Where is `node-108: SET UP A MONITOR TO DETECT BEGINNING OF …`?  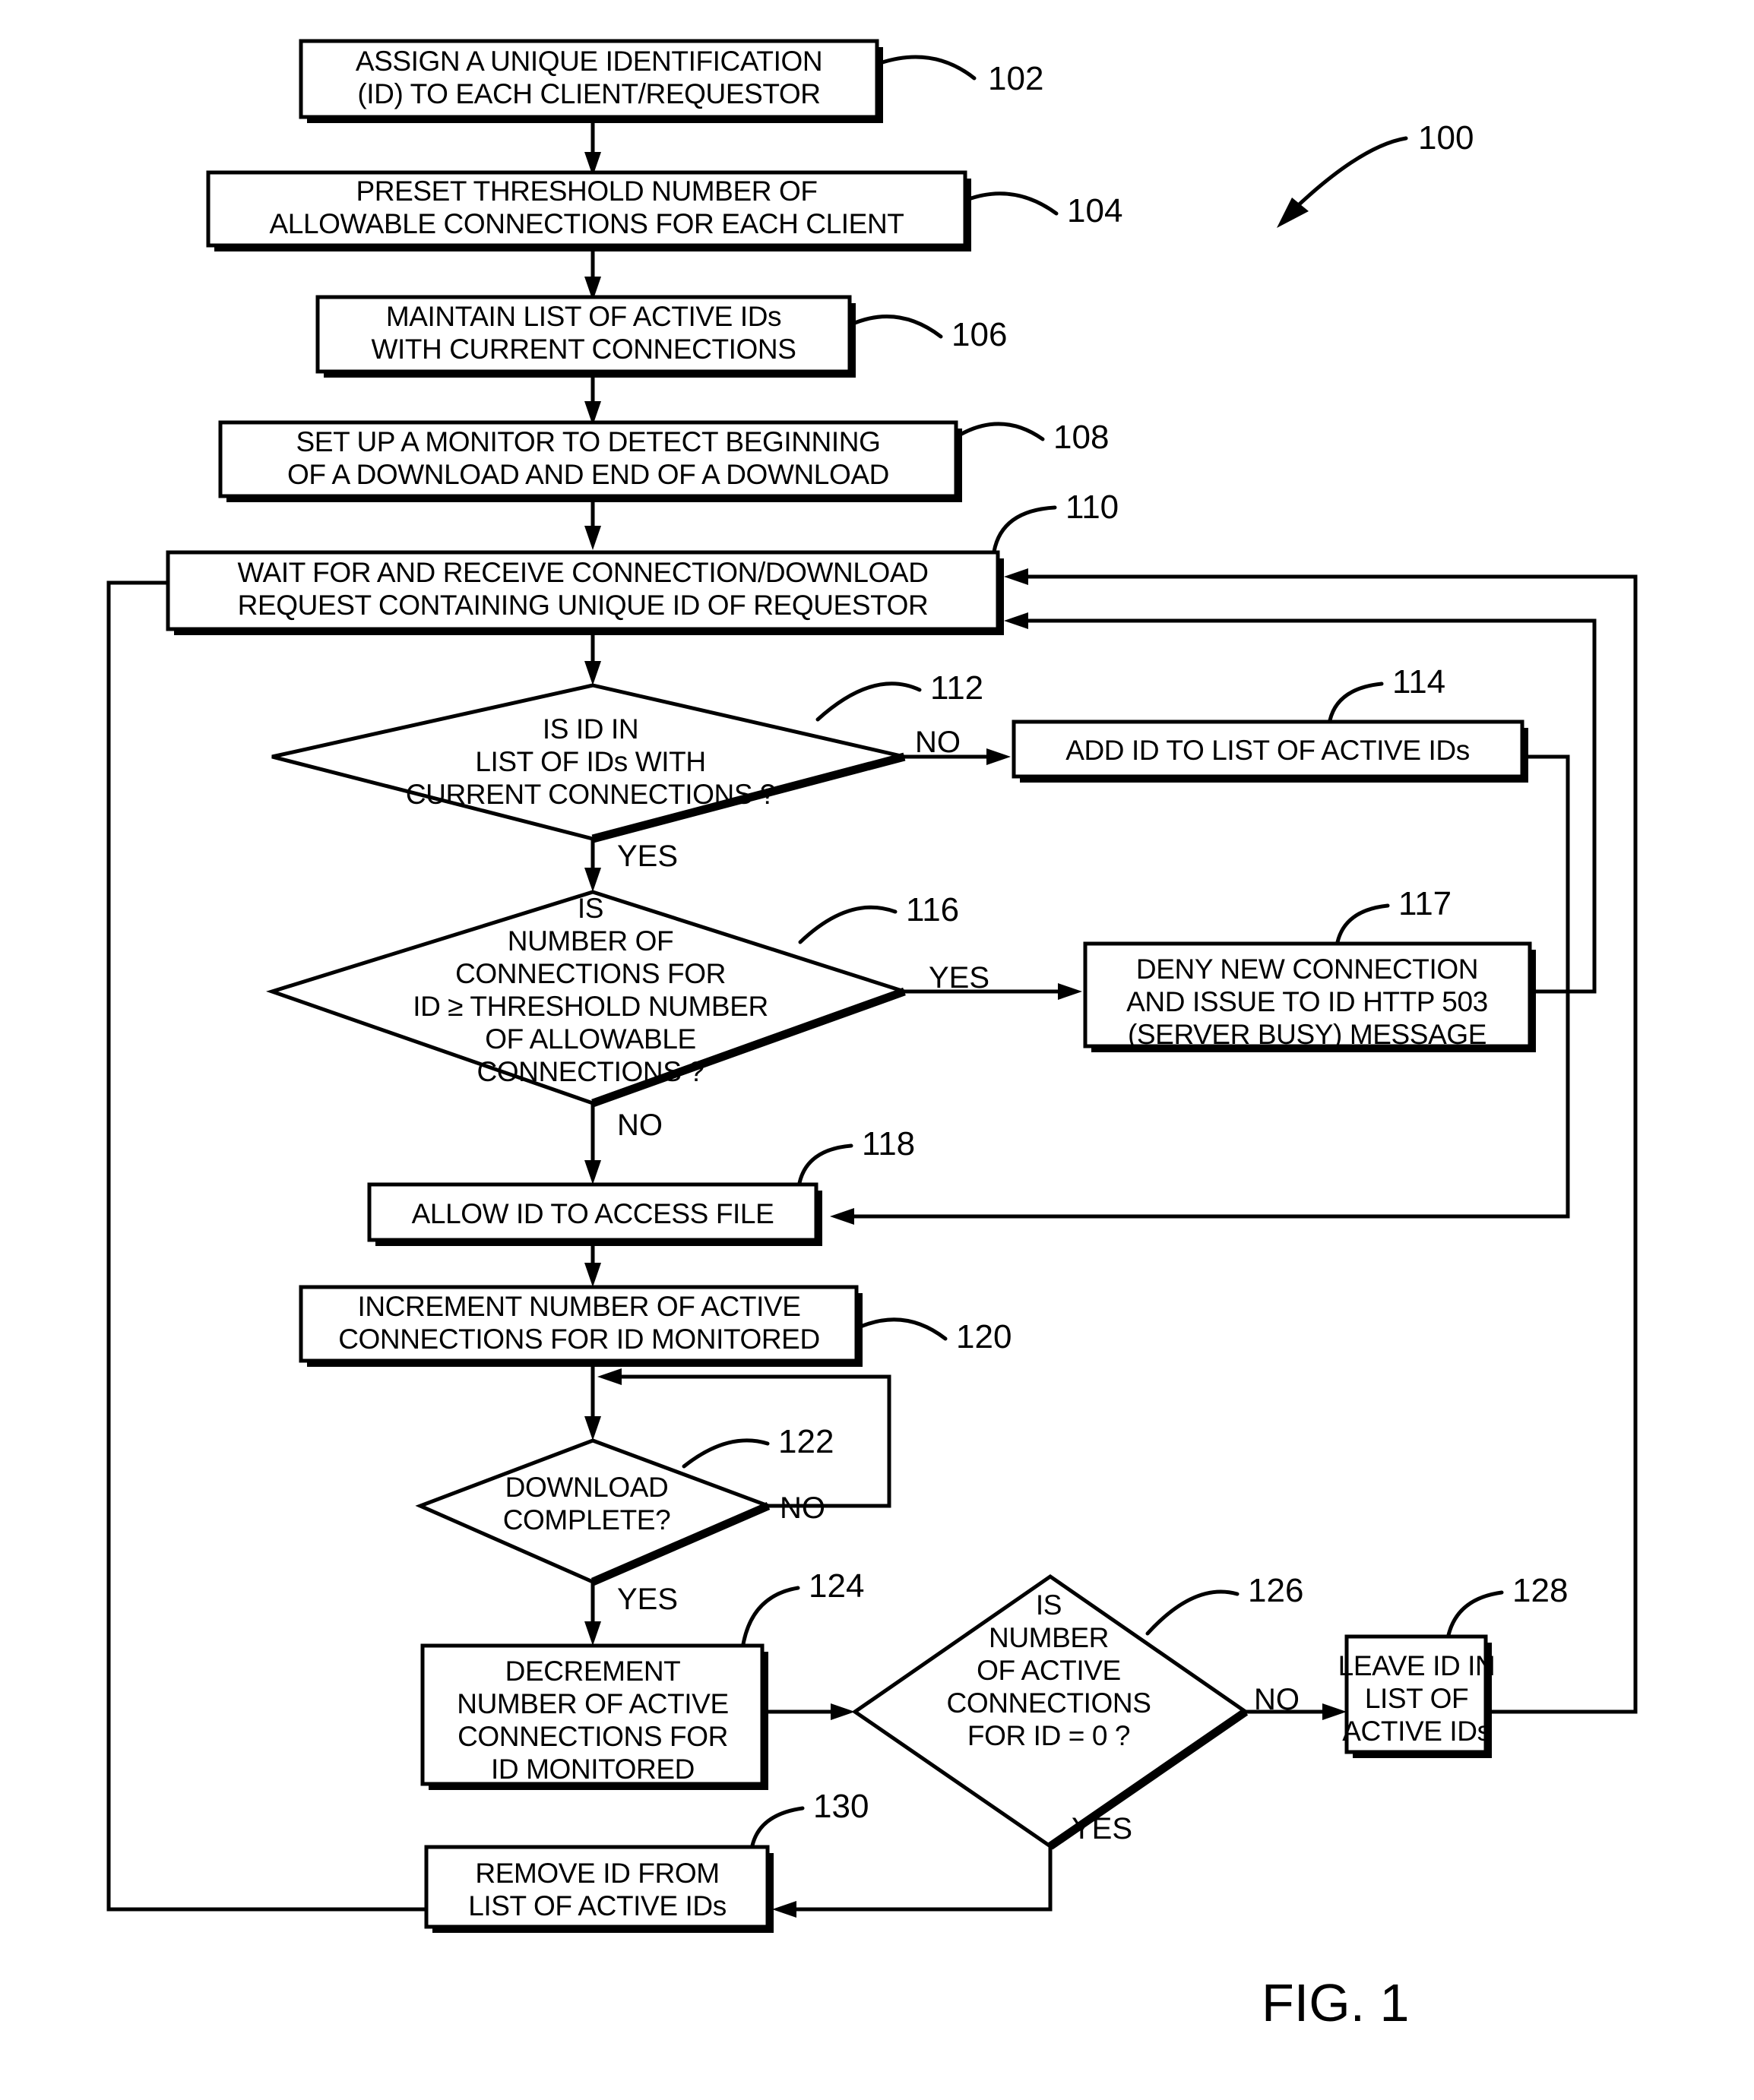 node-108: SET UP A MONITOR TO DETECT BEGINNING OF … is located at coordinates (663, 460).